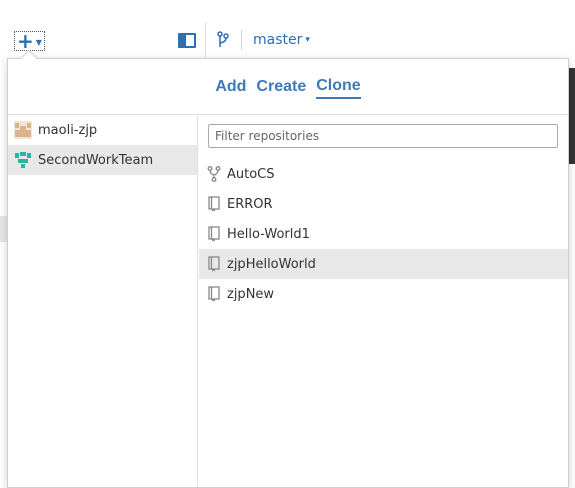 This screenshot has height=488, width=575. Describe the element at coordinates (183, 40) in the screenshot. I see `sidebar-pane-shape` at that location.